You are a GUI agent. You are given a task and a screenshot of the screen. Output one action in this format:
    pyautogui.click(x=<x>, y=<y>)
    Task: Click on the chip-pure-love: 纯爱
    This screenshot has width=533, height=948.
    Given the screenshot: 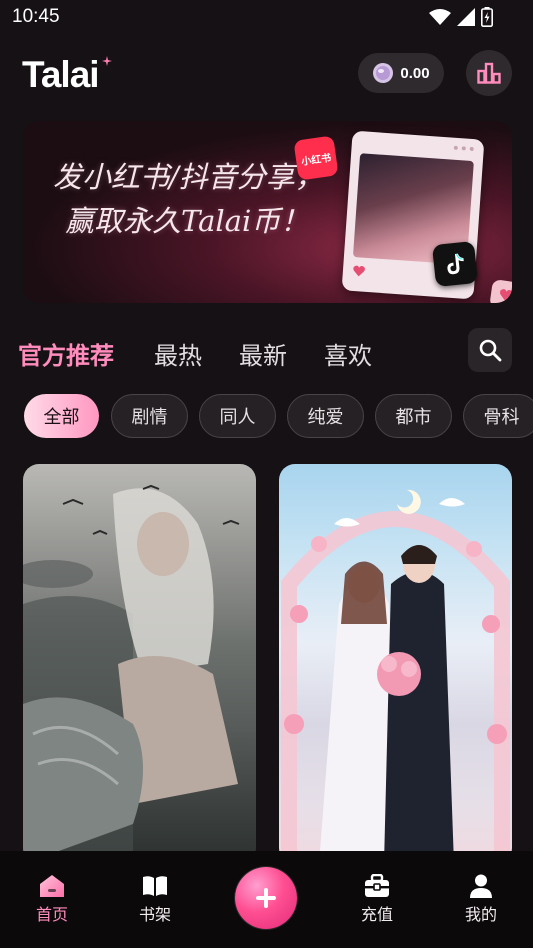 What is the action you would take?
    pyautogui.click(x=325, y=416)
    